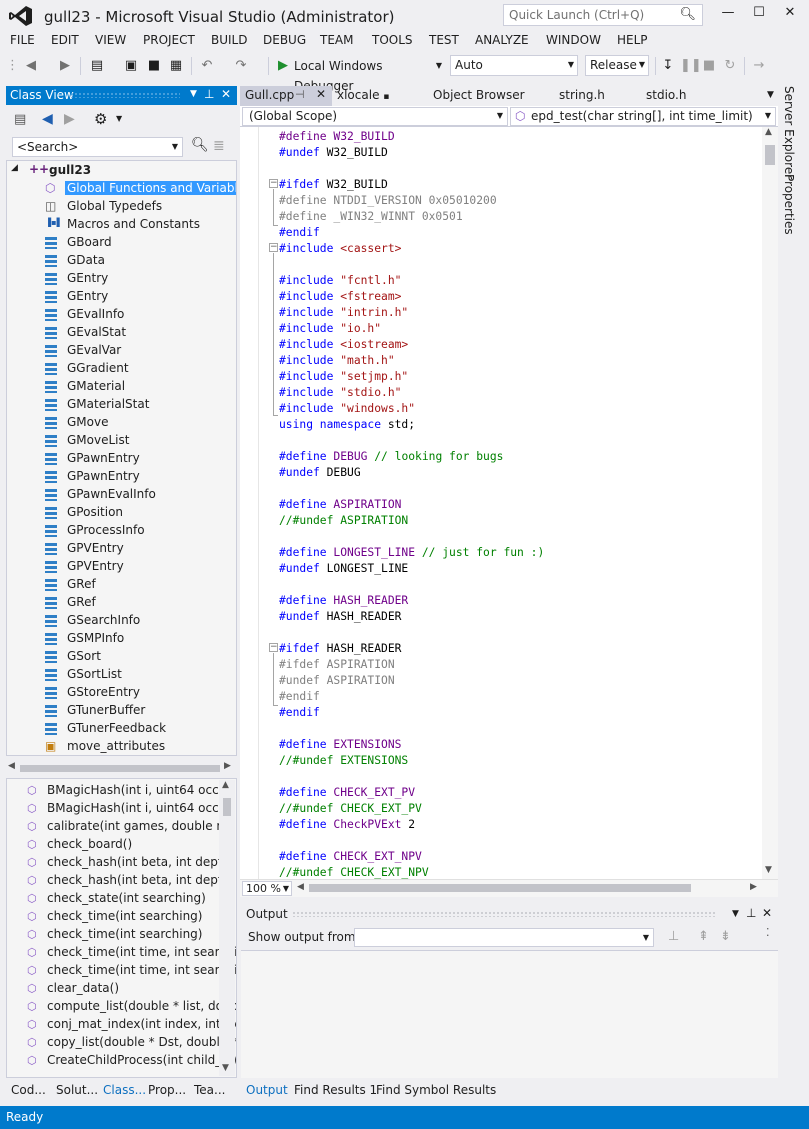  I want to click on output-source-select: ▼, so click(504, 937).